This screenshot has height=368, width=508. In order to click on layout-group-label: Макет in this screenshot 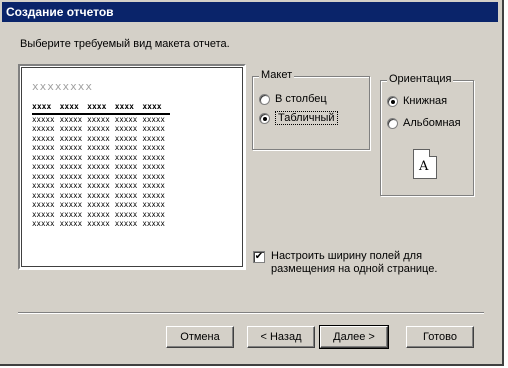, I will do `click(277, 75)`.